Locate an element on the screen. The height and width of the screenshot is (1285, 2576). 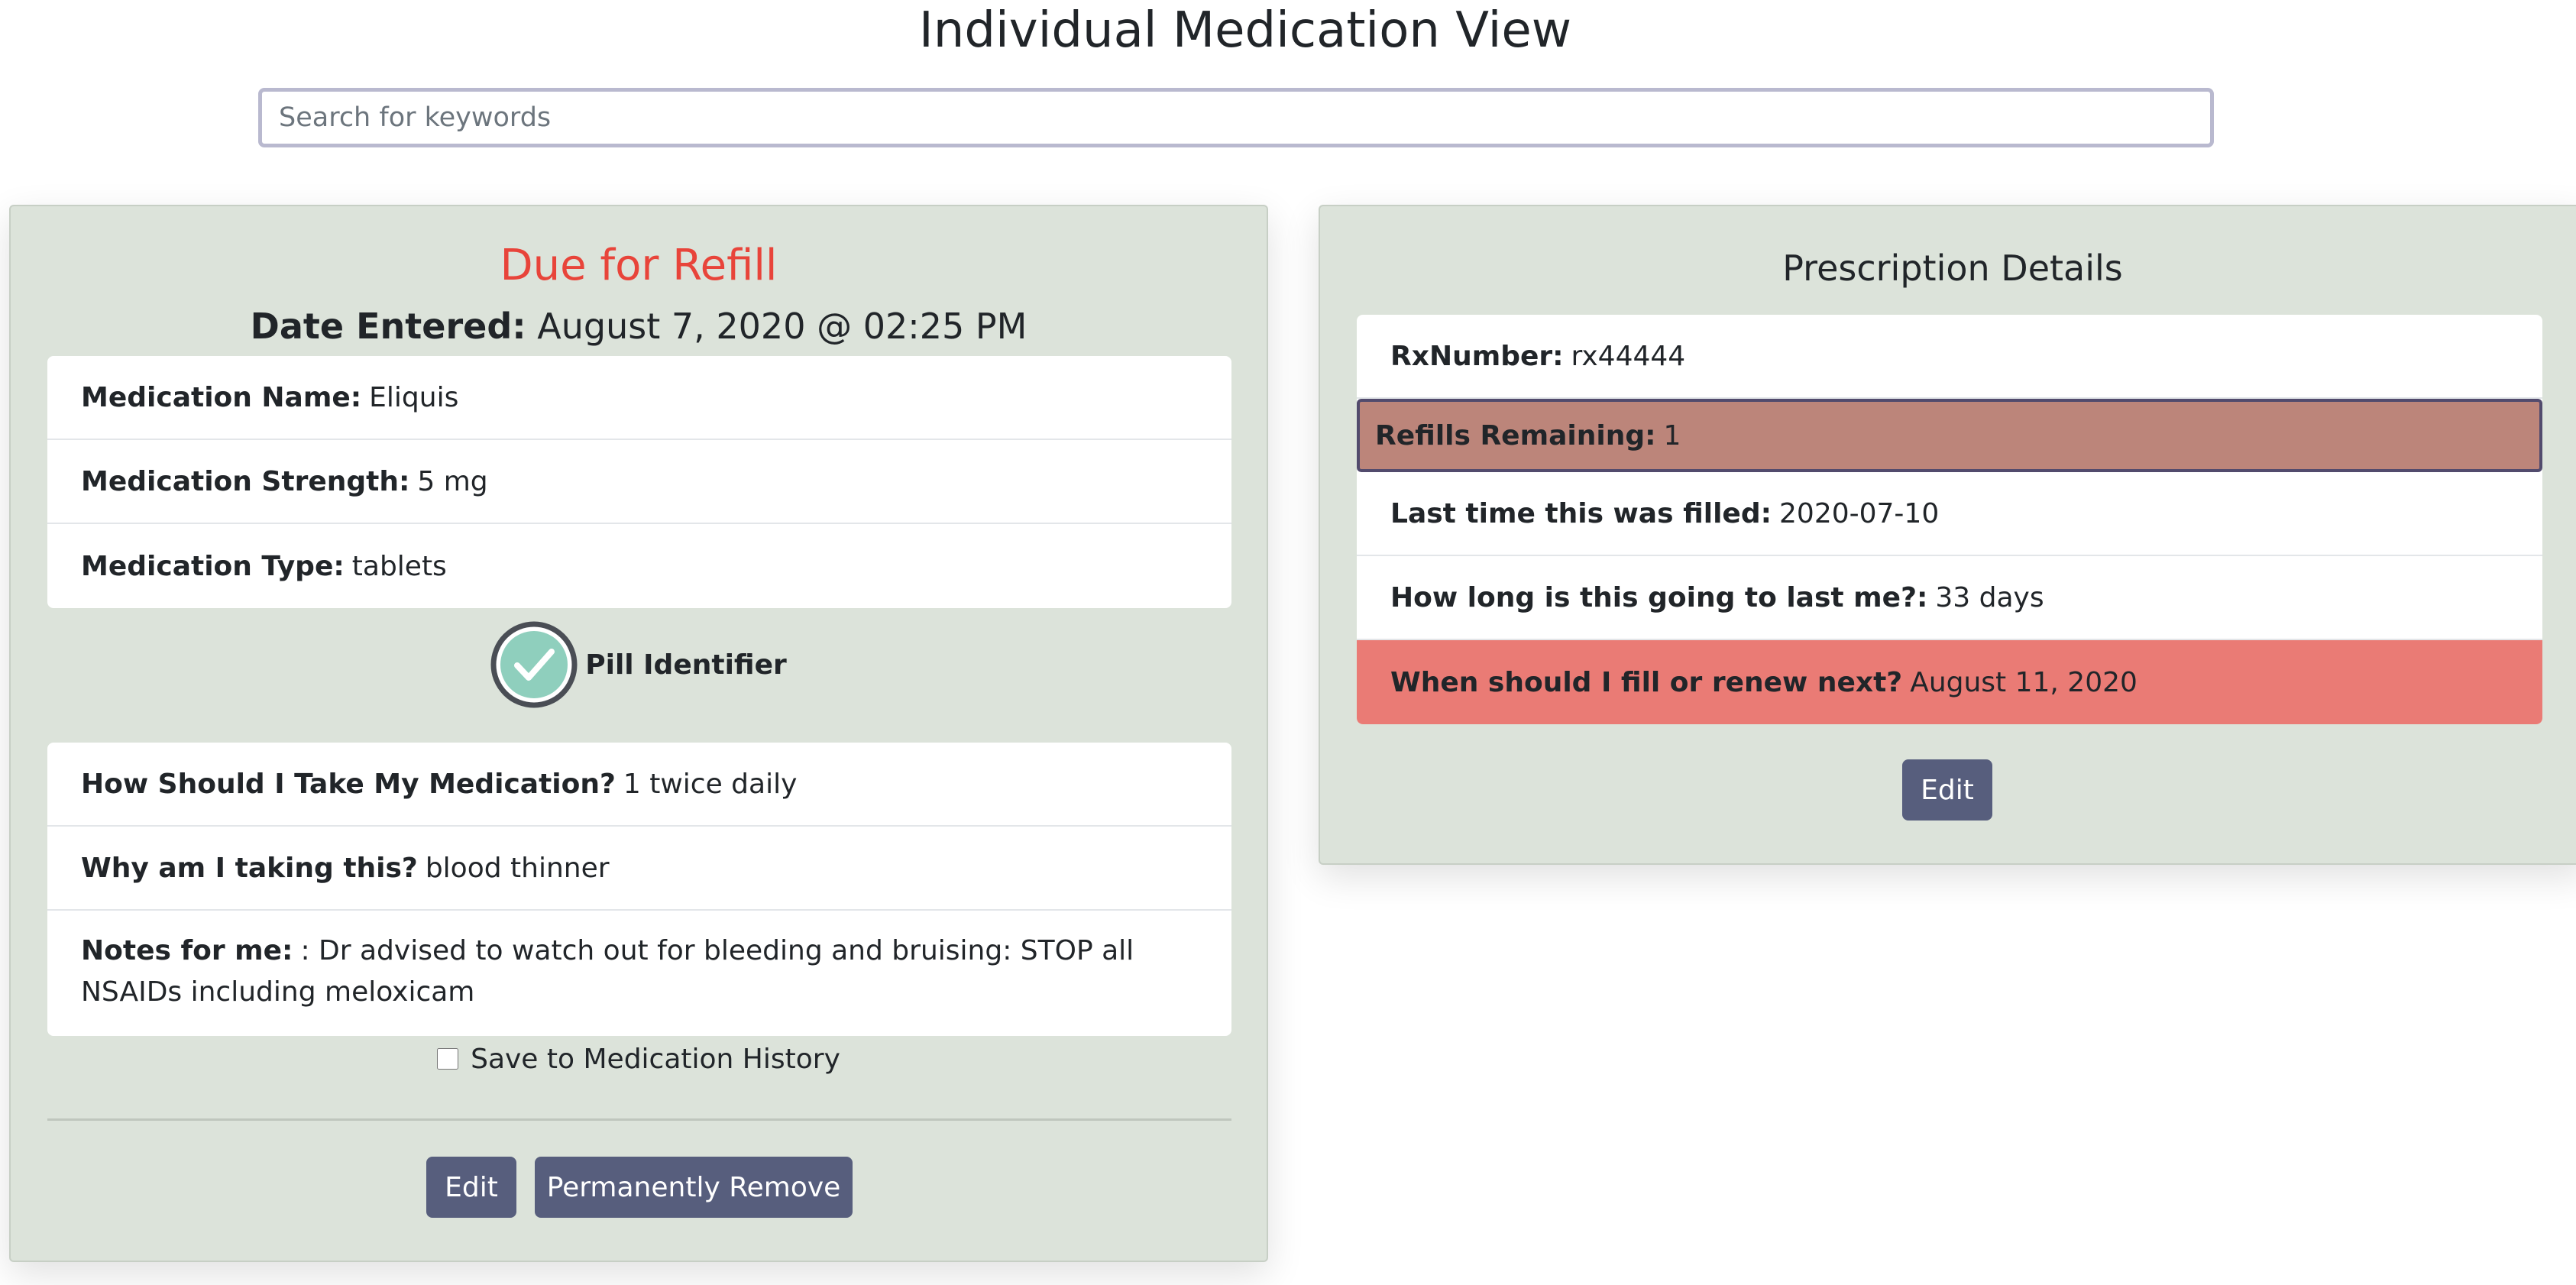
reason-value: blood thinner is located at coordinates (517, 868).